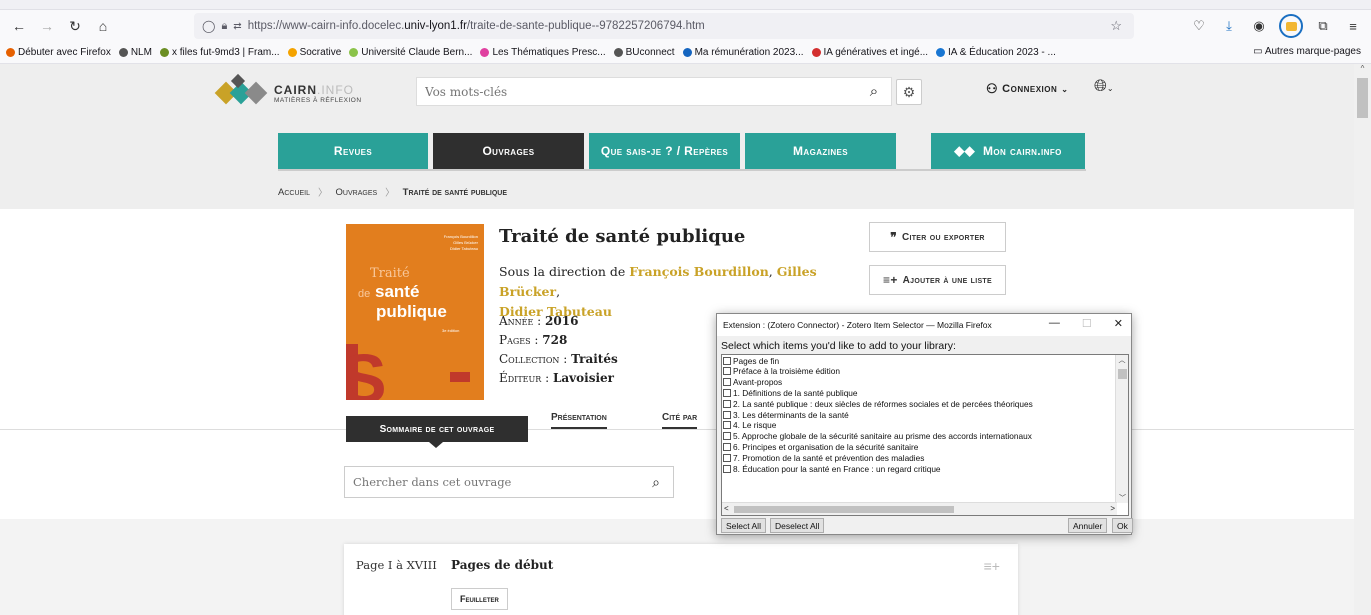  What do you see at coordinates (1086, 324) in the screenshot?
I see `maximize-icon: ☐` at bounding box center [1086, 324].